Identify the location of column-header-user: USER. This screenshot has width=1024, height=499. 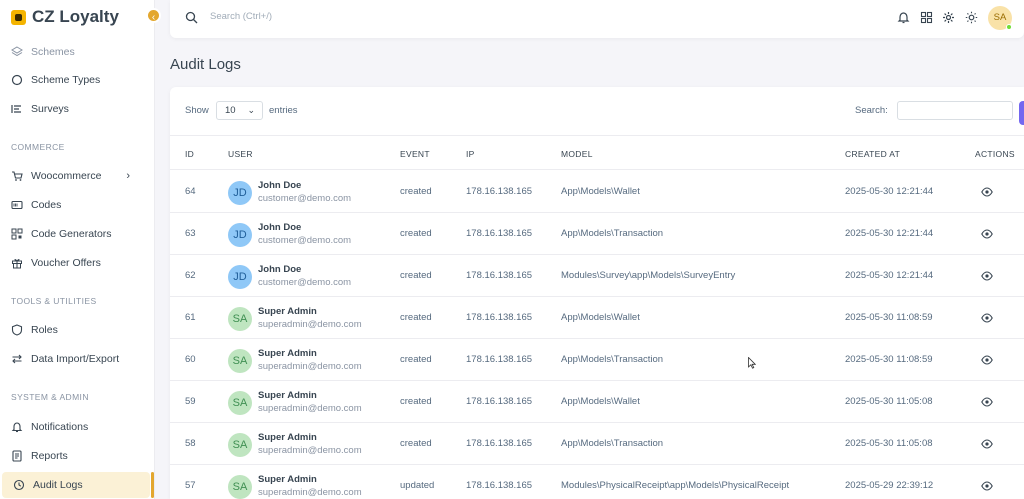
(240, 154).